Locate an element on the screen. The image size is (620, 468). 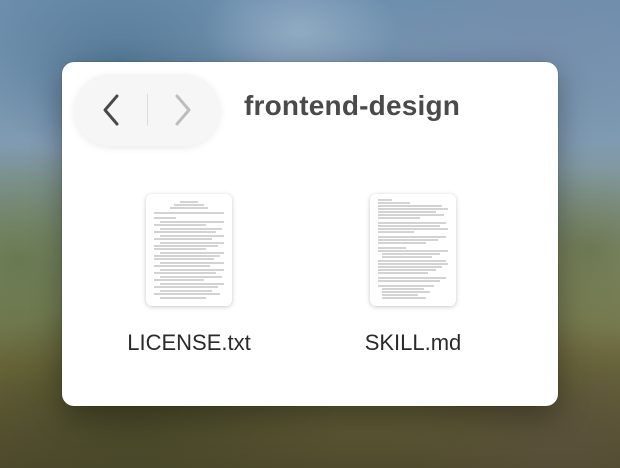
chevron-right-icon is located at coordinates (183, 110).